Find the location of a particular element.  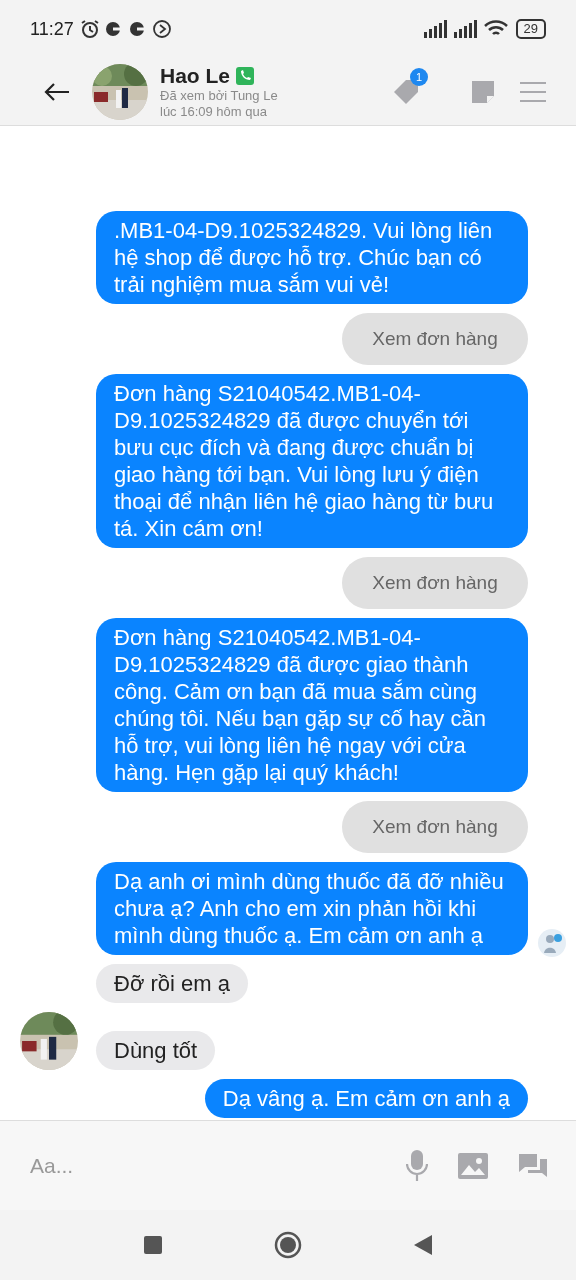

phone-icon is located at coordinates (245, 75).